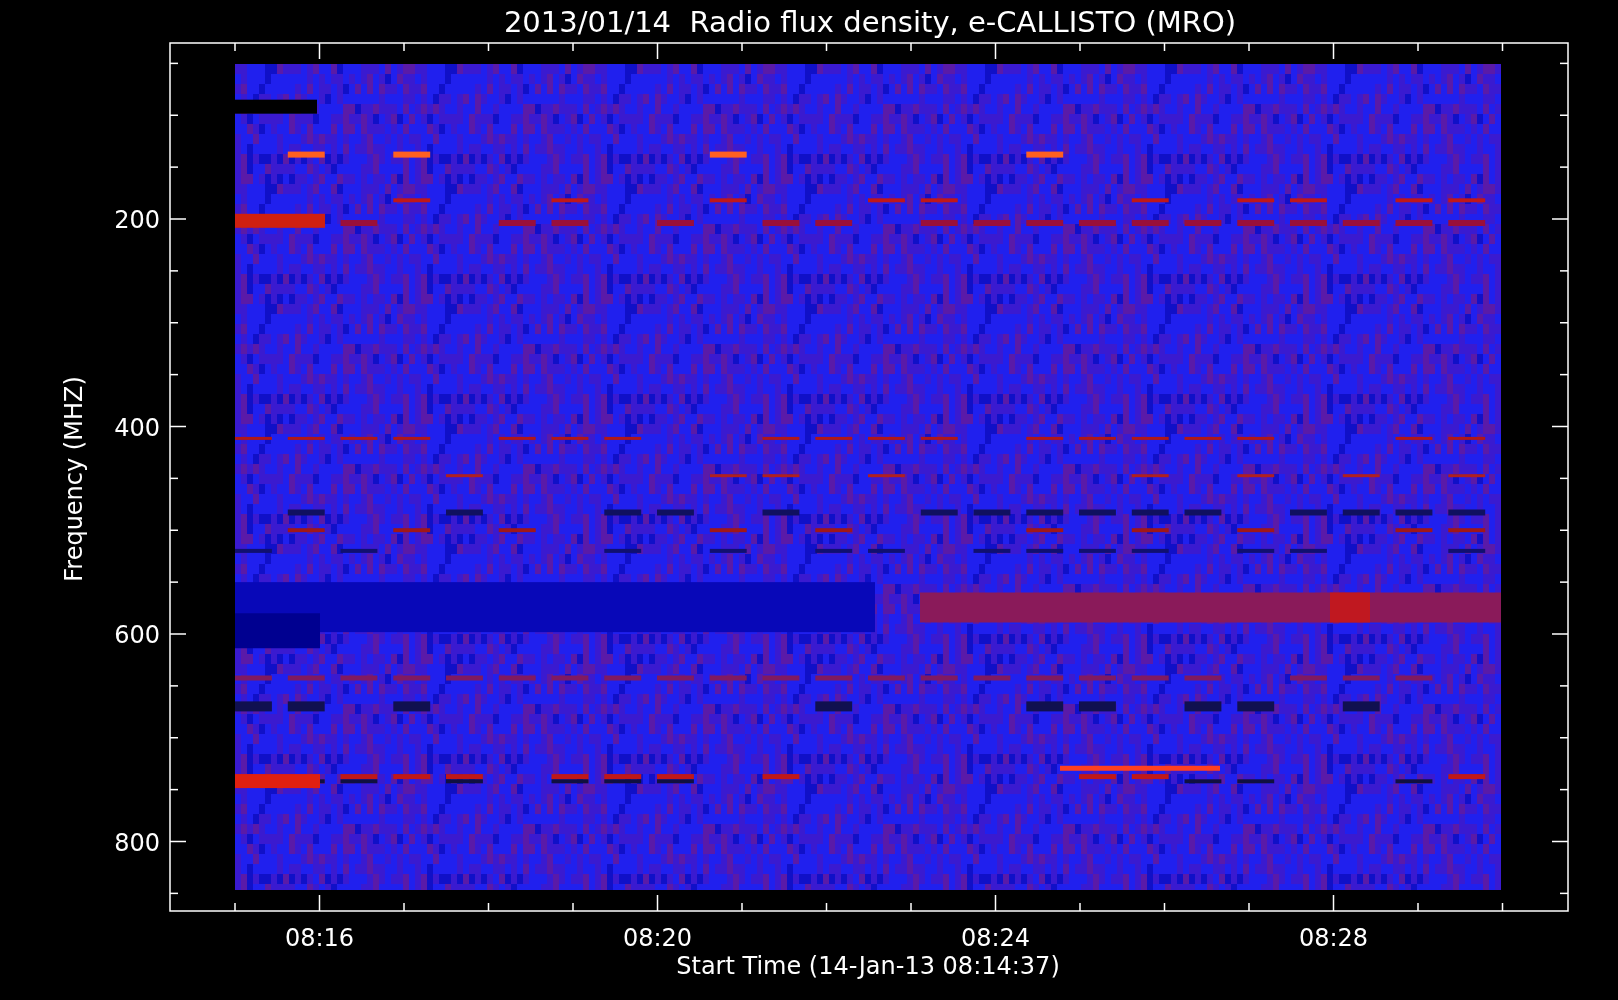  What do you see at coordinates (870, 22) in the screenshot?
I see `chart-title: 2013/01/14 Radio flux density, e-CALLISTO (MRO)` at bounding box center [870, 22].